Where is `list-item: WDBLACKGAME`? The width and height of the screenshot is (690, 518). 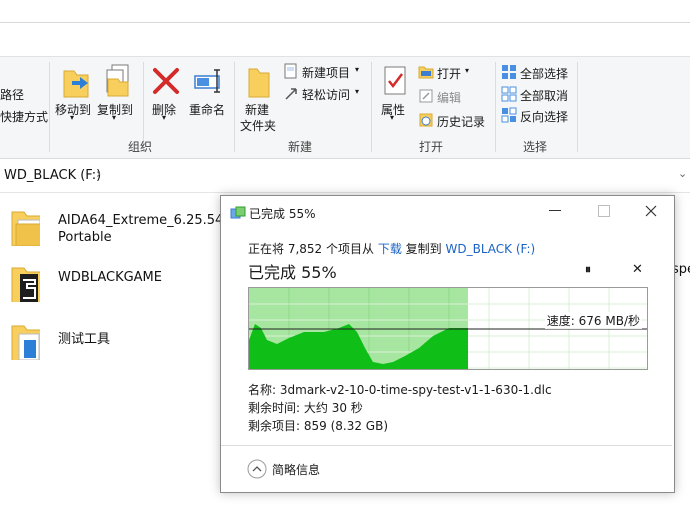
list-item: WDBLACKGAME is located at coordinates (115, 285).